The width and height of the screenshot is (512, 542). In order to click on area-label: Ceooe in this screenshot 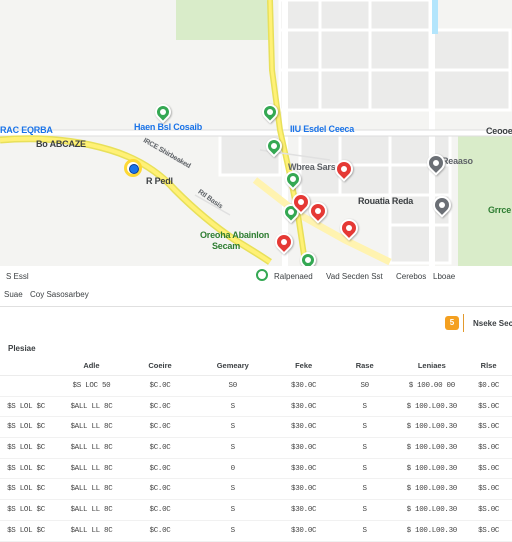, I will do `click(499, 131)`.